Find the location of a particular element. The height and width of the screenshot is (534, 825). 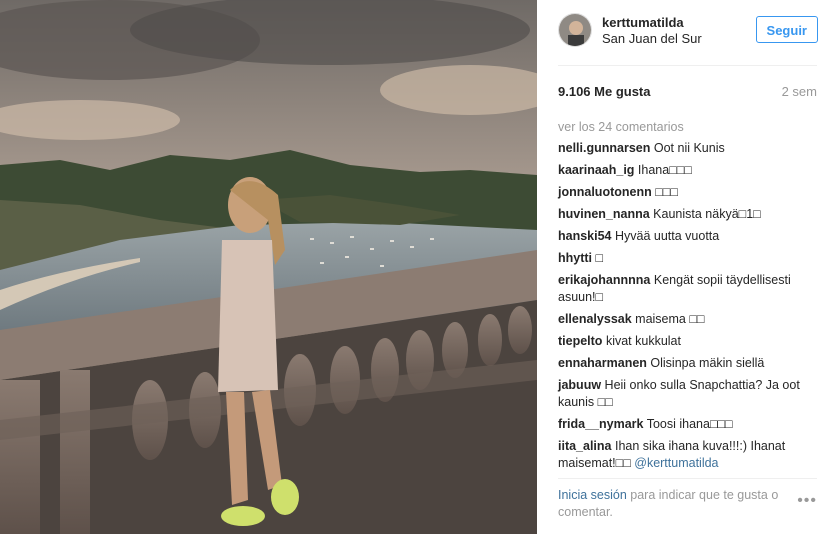

comment-user: frida__nymark is located at coordinates (600, 424).